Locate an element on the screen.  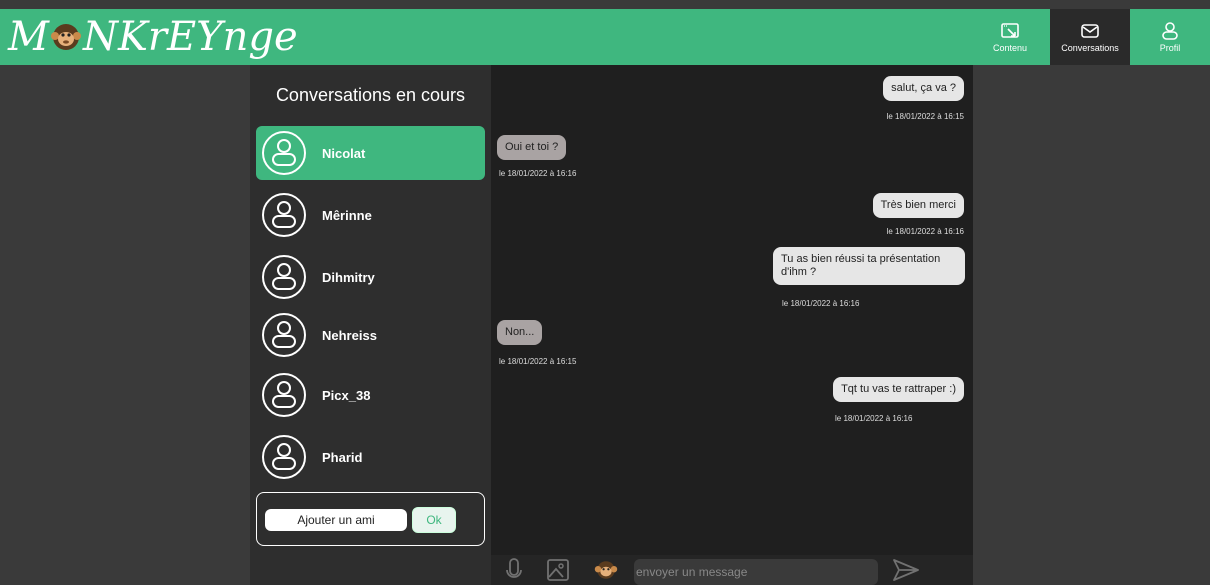
logo-text-end: NKrEYnge is located at coordinates (190, 37).